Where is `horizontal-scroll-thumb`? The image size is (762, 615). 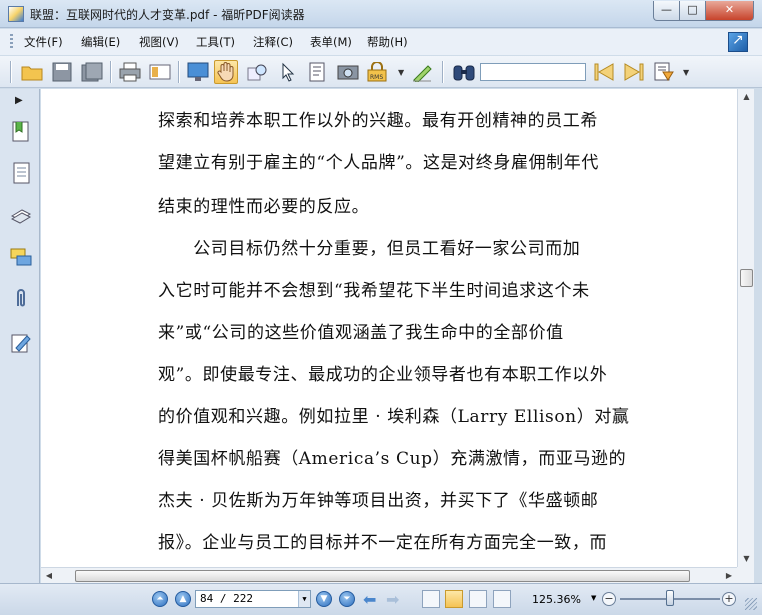
horizontal-scroll-thumb is located at coordinates (382, 576).